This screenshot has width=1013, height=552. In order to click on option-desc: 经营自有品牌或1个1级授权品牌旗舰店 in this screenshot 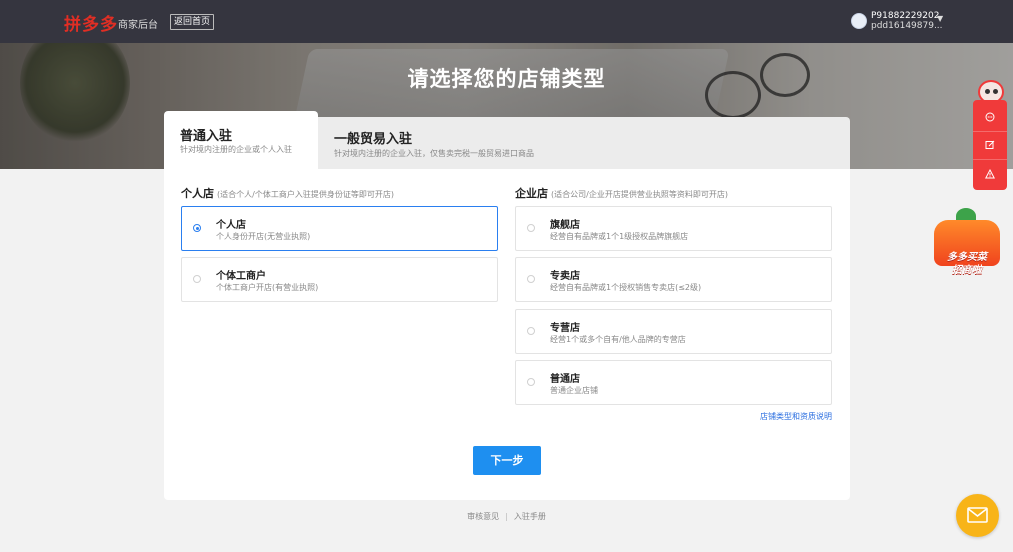, I will do `click(619, 236)`.